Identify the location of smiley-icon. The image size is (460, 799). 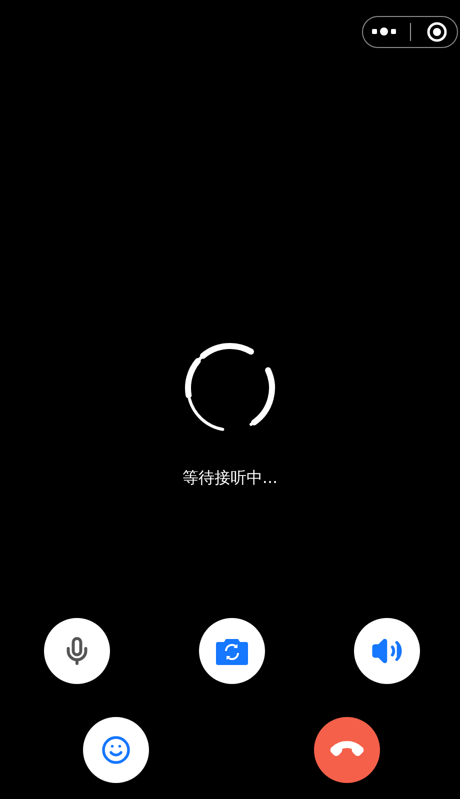
(116, 750).